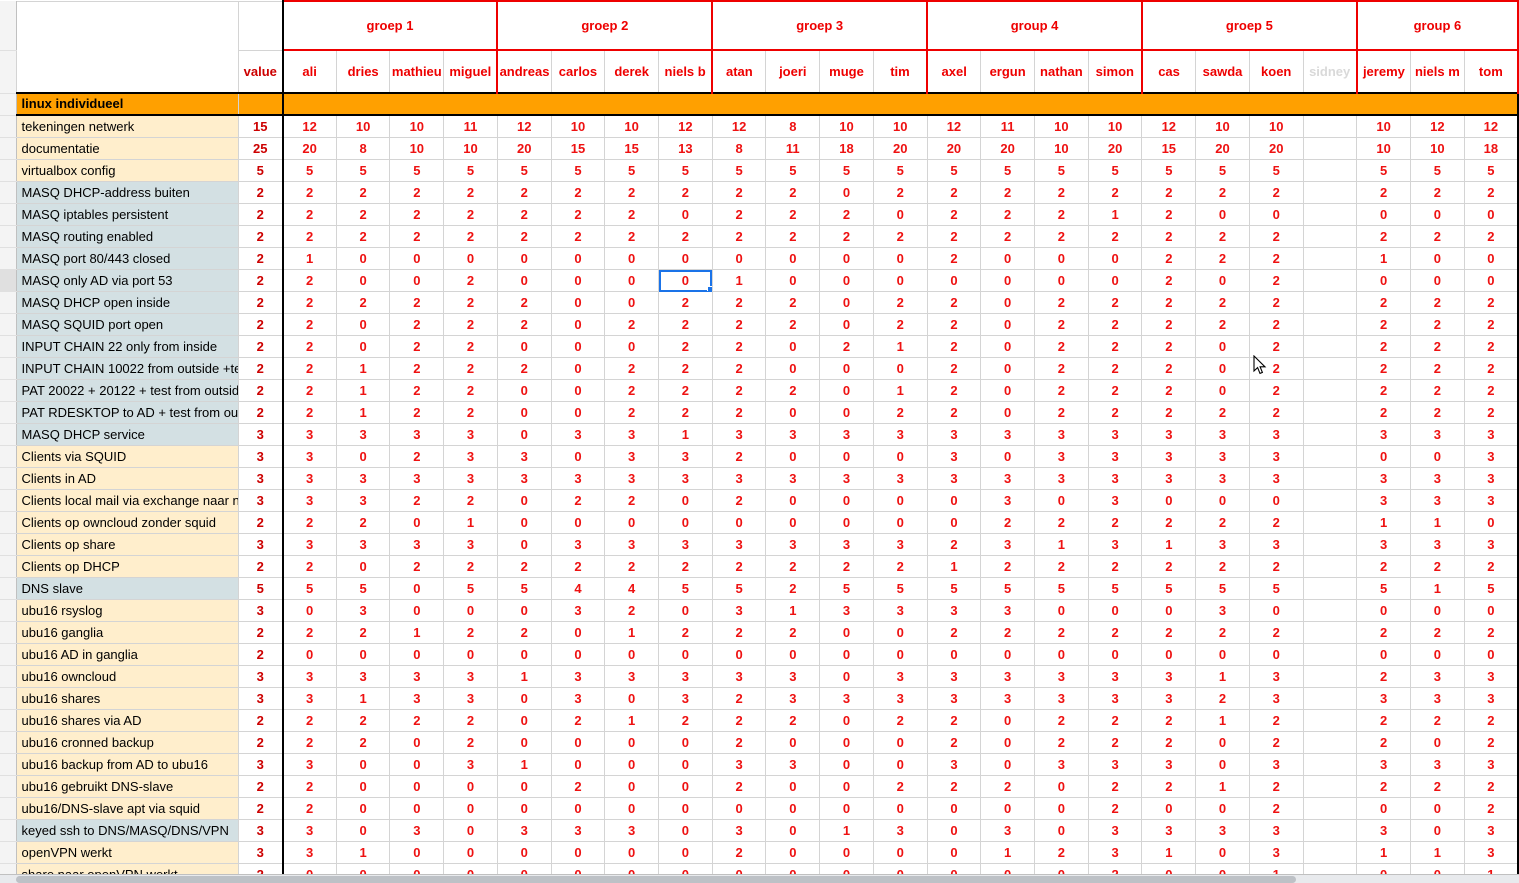 This screenshot has width=1519, height=883. What do you see at coordinates (954, 148) in the screenshot?
I see `score-cell: 20` at bounding box center [954, 148].